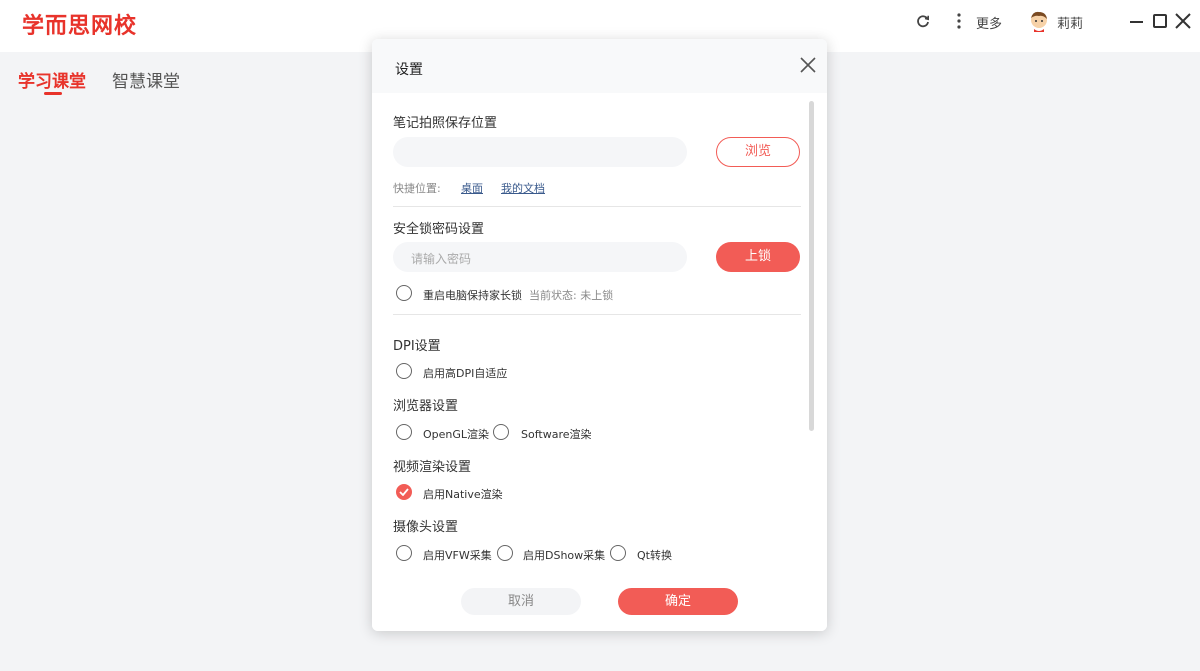 The height and width of the screenshot is (671, 1200). I want to click on photo-save-path-field, so click(540, 152).